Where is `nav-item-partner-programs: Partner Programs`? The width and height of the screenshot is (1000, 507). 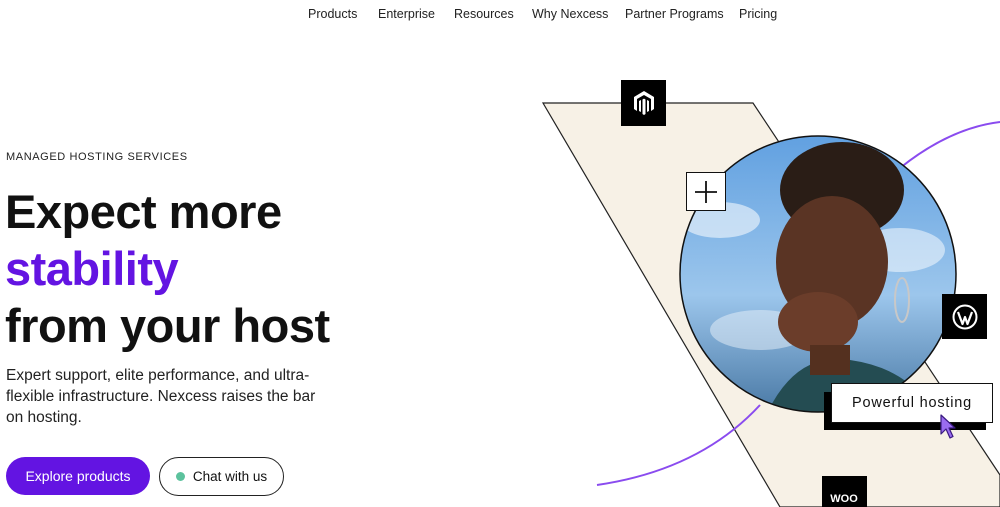
nav-item-partner-programs: Partner Programs is located at coordinates (674, 14).